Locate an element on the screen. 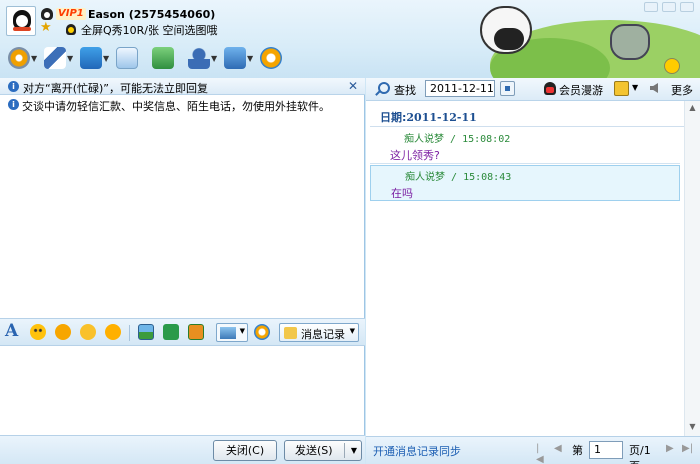 This screenshot has height=464, width=700. avatar is located at coordinates (21, 21).